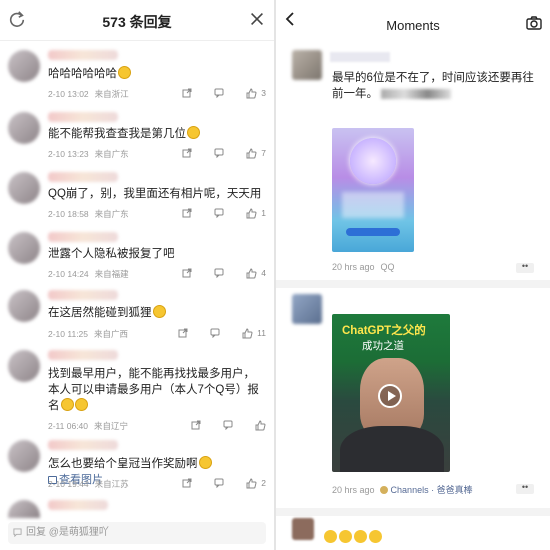 The height and width of the screenshot is (550, 550). I want to click on comment-actions: 2, so click(224, 483).